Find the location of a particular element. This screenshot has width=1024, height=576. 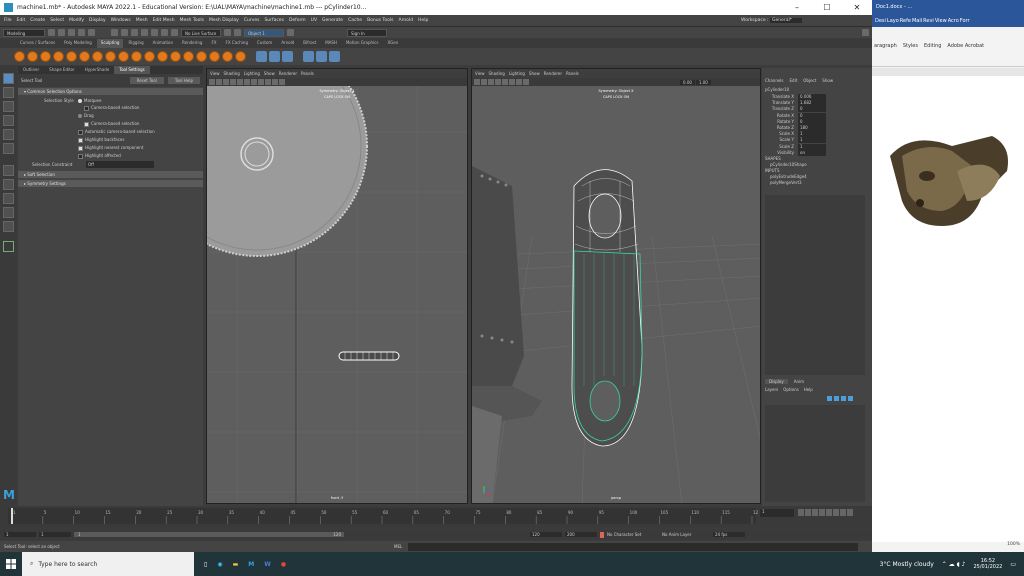

knife-brush-icon is located at coordinates (188, 56).